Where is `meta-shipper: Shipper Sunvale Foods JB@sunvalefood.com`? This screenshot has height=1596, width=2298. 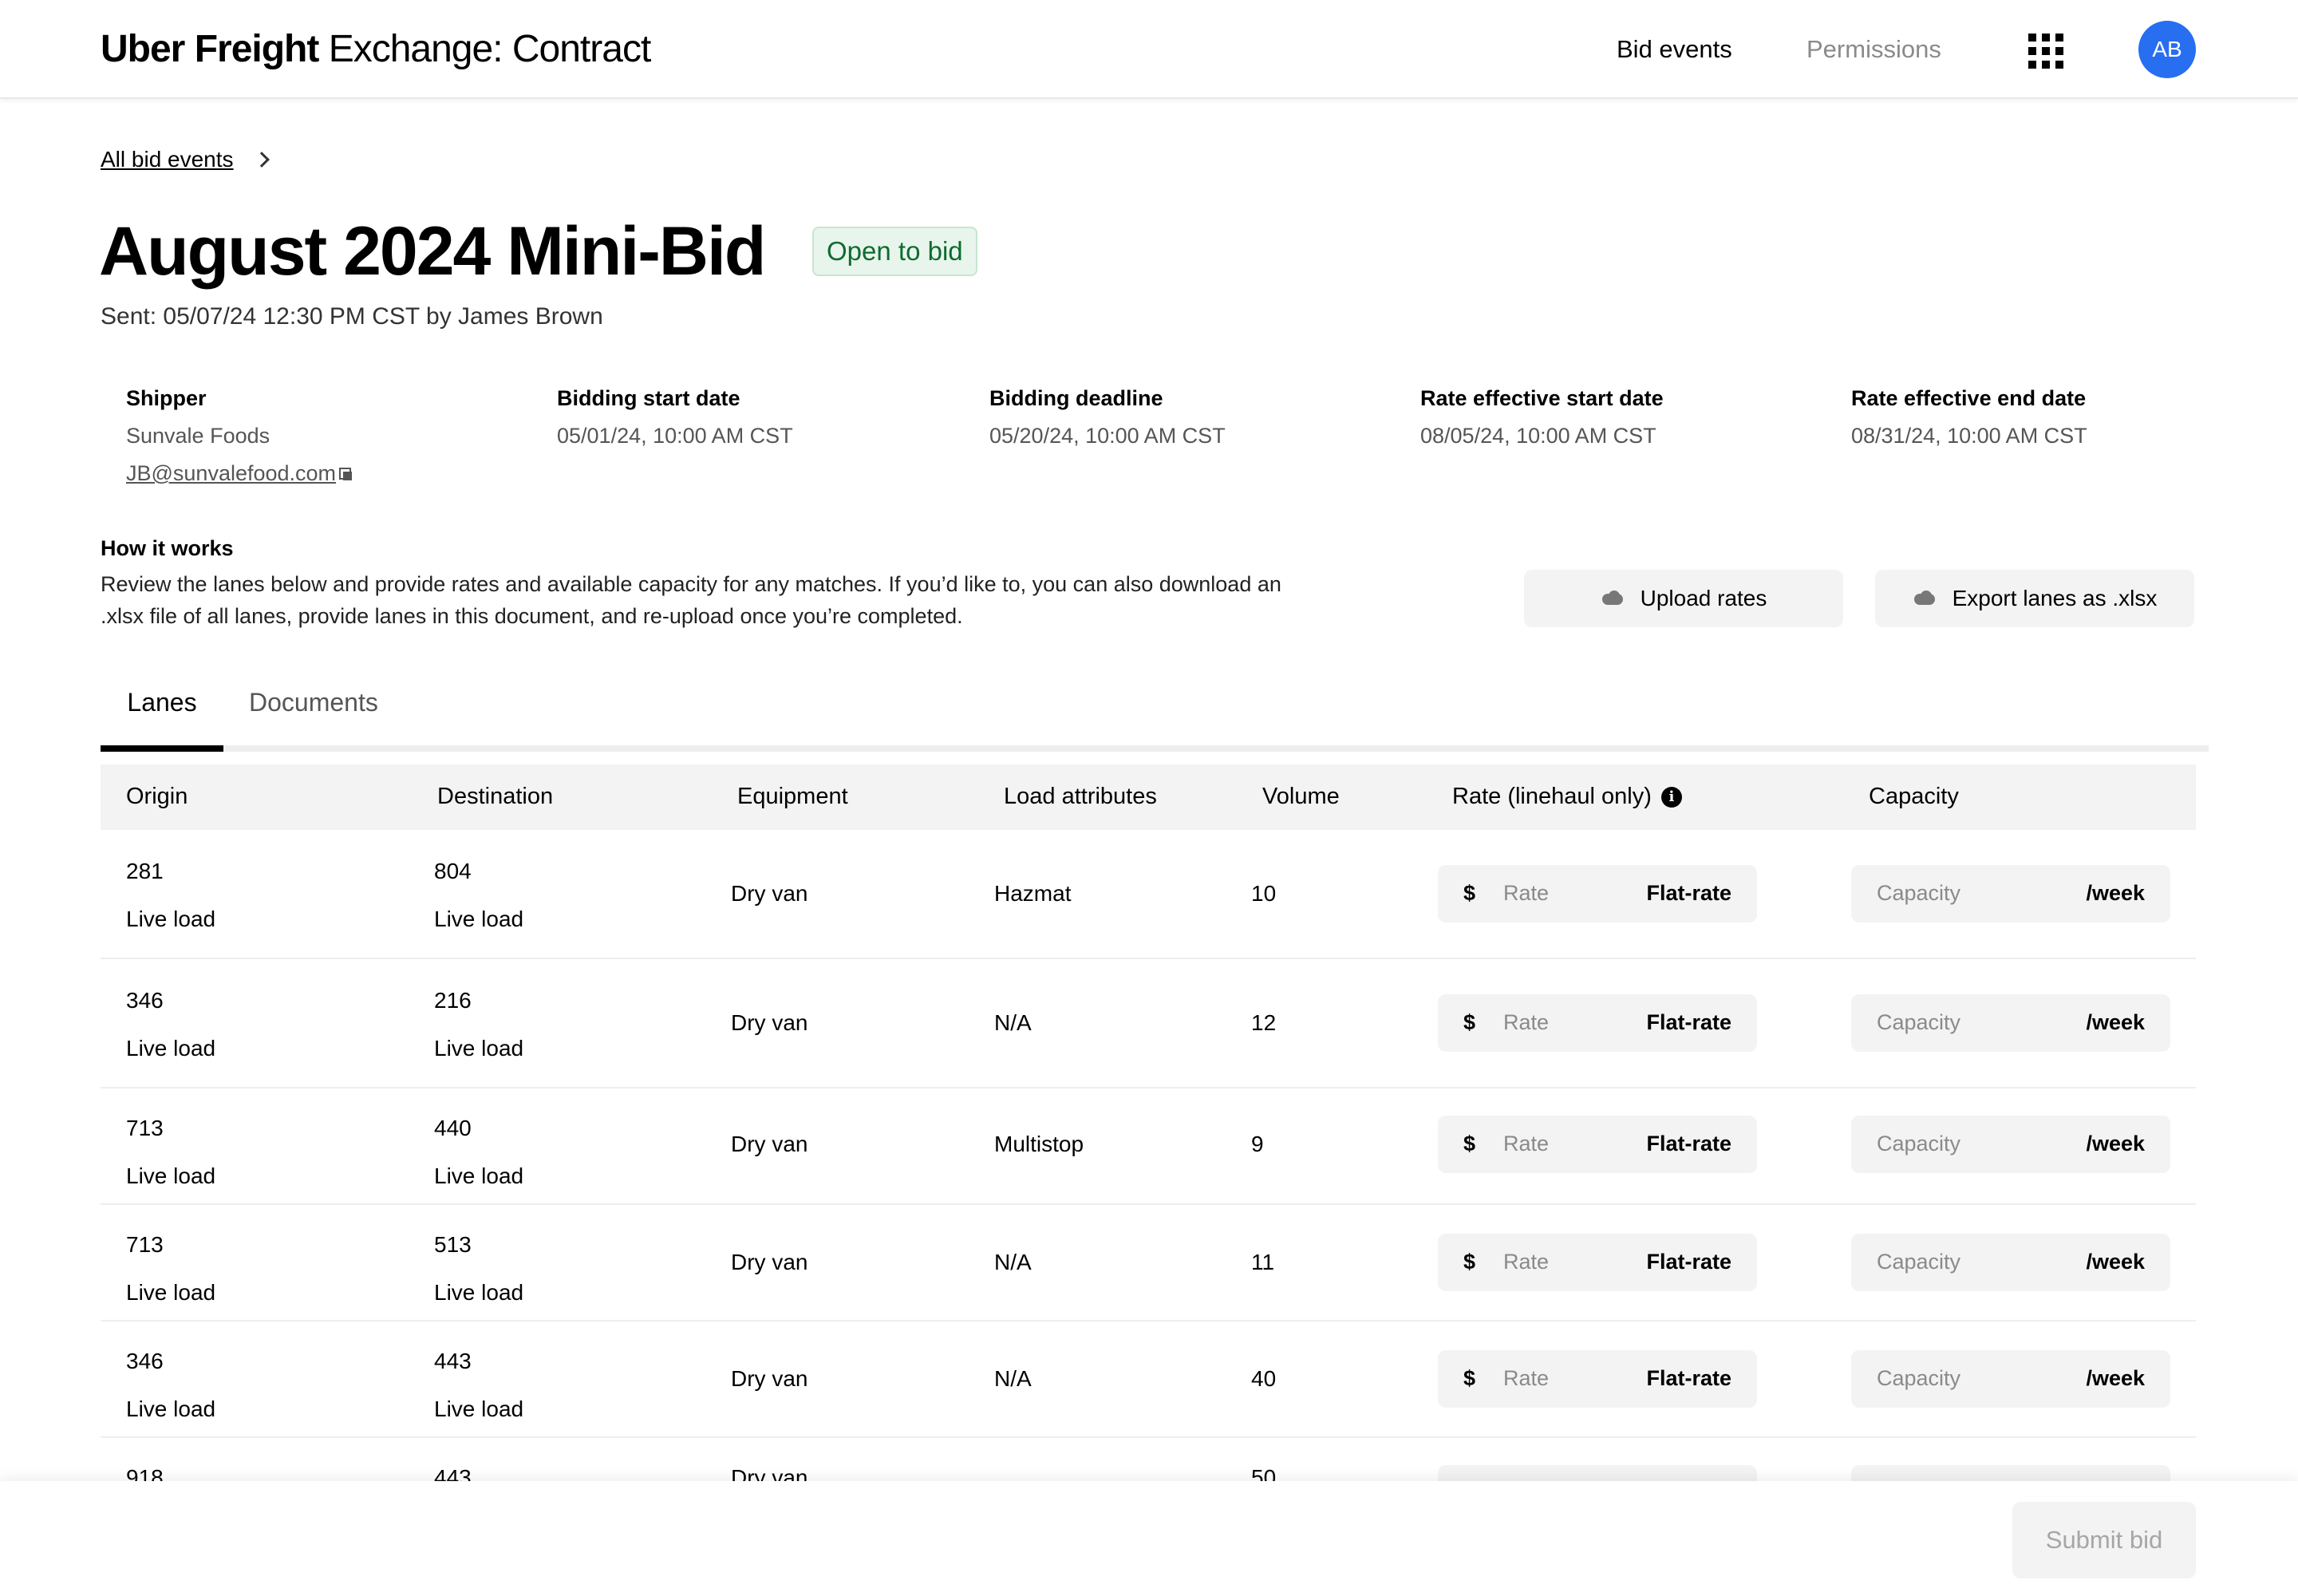 meta-shipper: Shipper Sunvale Foods JB@sunvalefood.com is located at coordinates (239, 436).